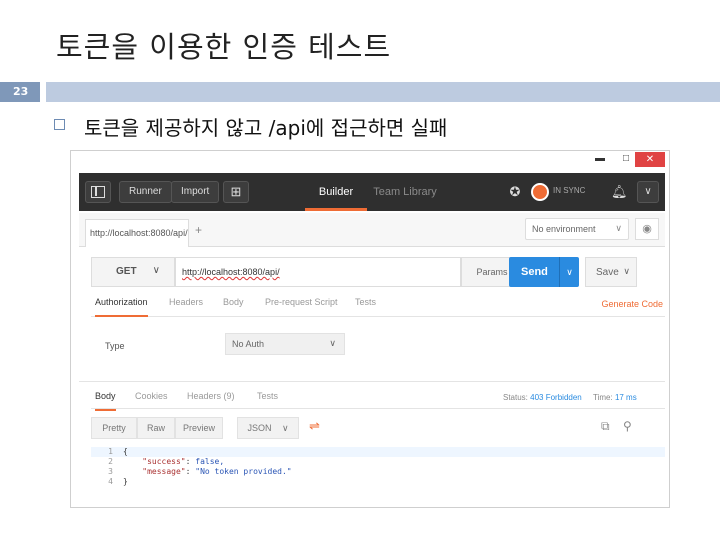 This screenshot has height=540, width=720. What do you see at coordinates (266, 128) in the screenshot?
I see `bullet-text: 토큰을 제공하지 않고 /api에 접근하면 실패` at bounding box center [266, 128].